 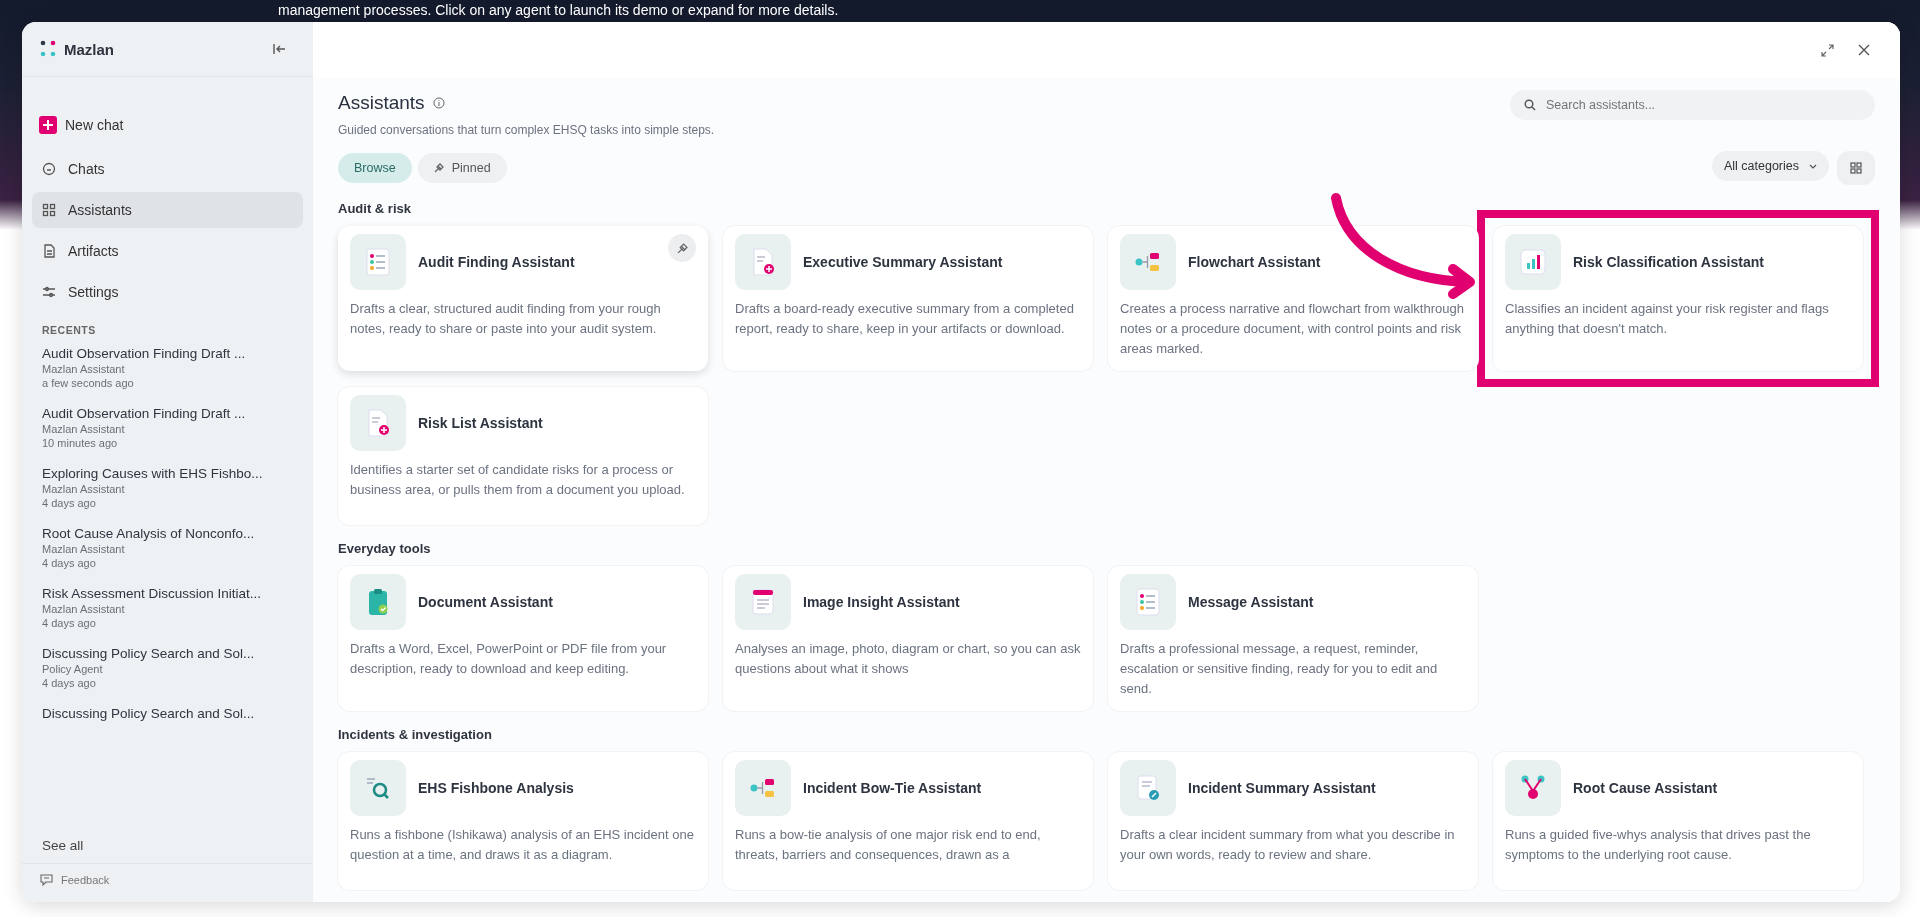 What do you see at coordinates (280, 49) in the screenshot?
I see `collapse-sidebar-icon` at bounding box center [280, 49].